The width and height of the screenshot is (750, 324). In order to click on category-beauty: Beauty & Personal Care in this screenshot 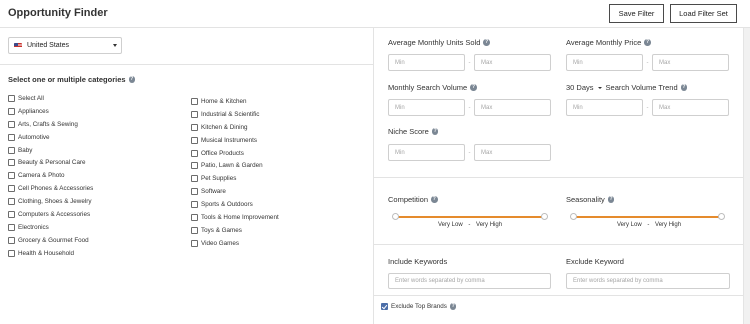, I will do `click(50, 162)`.